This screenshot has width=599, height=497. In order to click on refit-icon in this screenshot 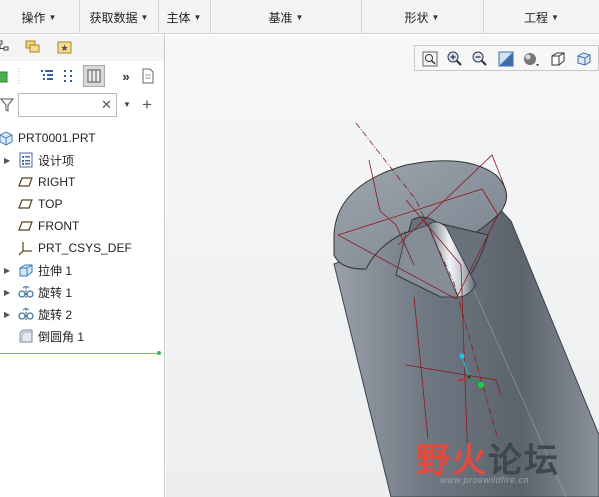, I will do `click(430, 59)`.